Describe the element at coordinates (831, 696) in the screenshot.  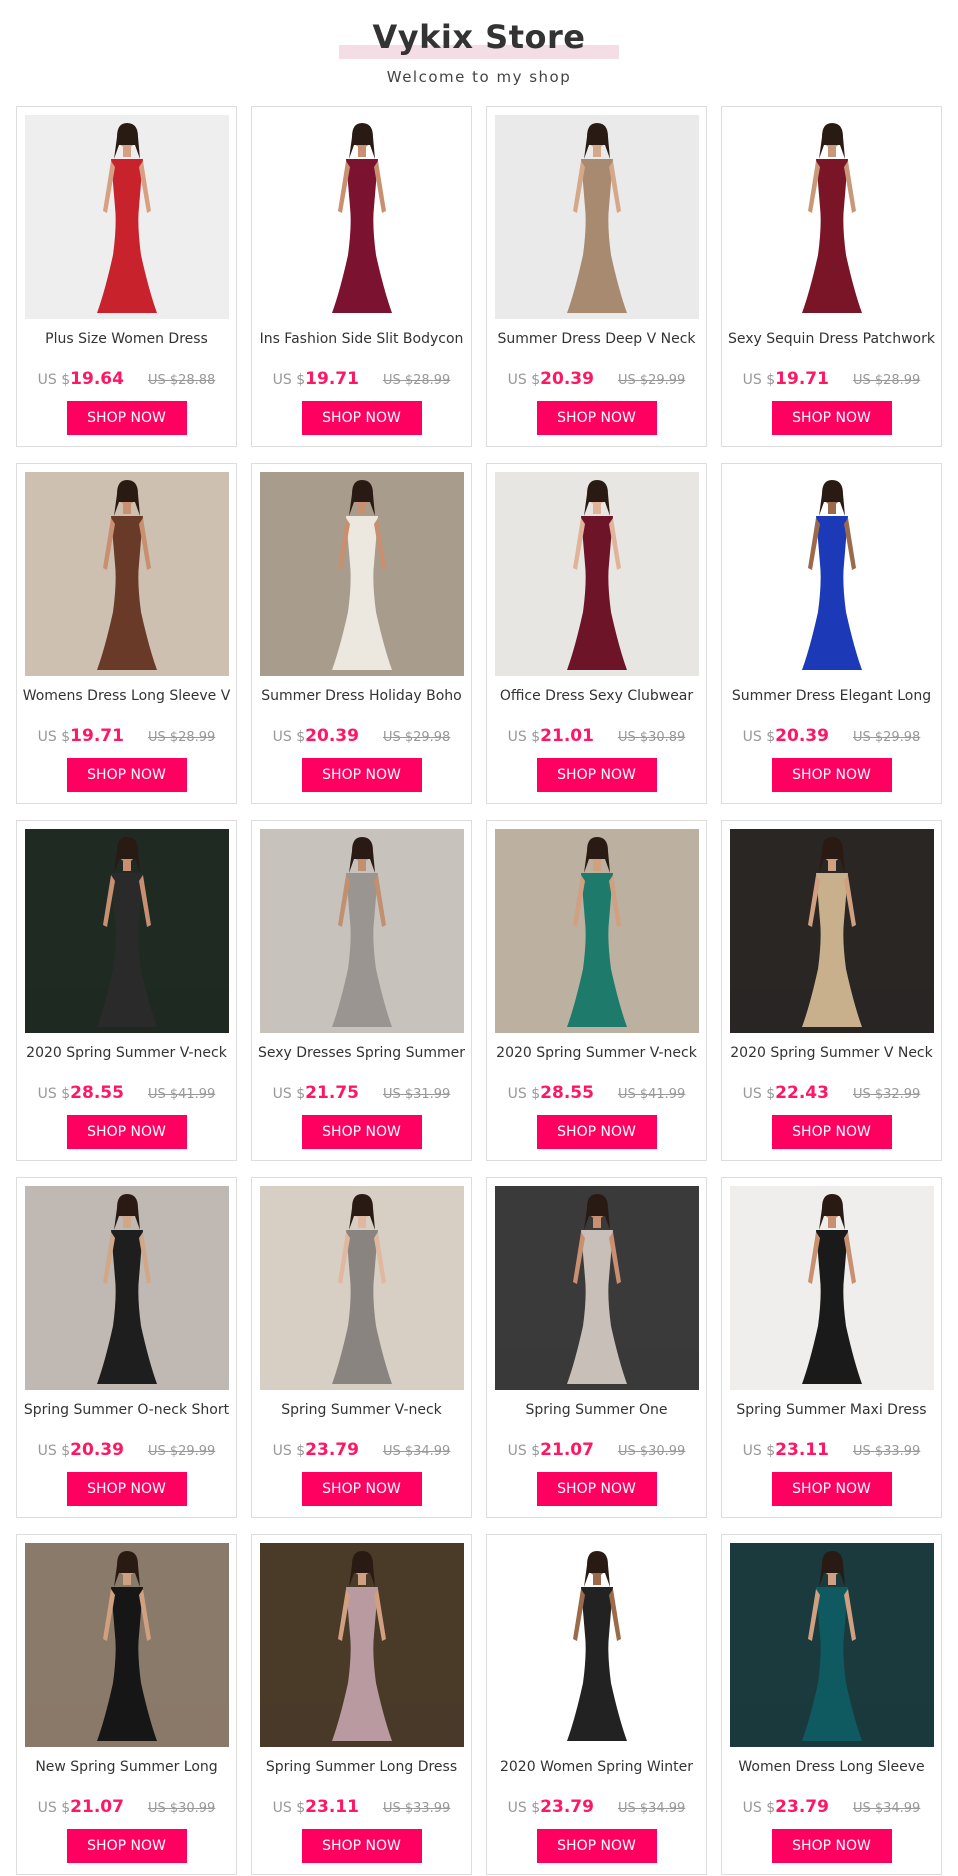
I see `product-title: Summer Dress Elegant Long` at that location.